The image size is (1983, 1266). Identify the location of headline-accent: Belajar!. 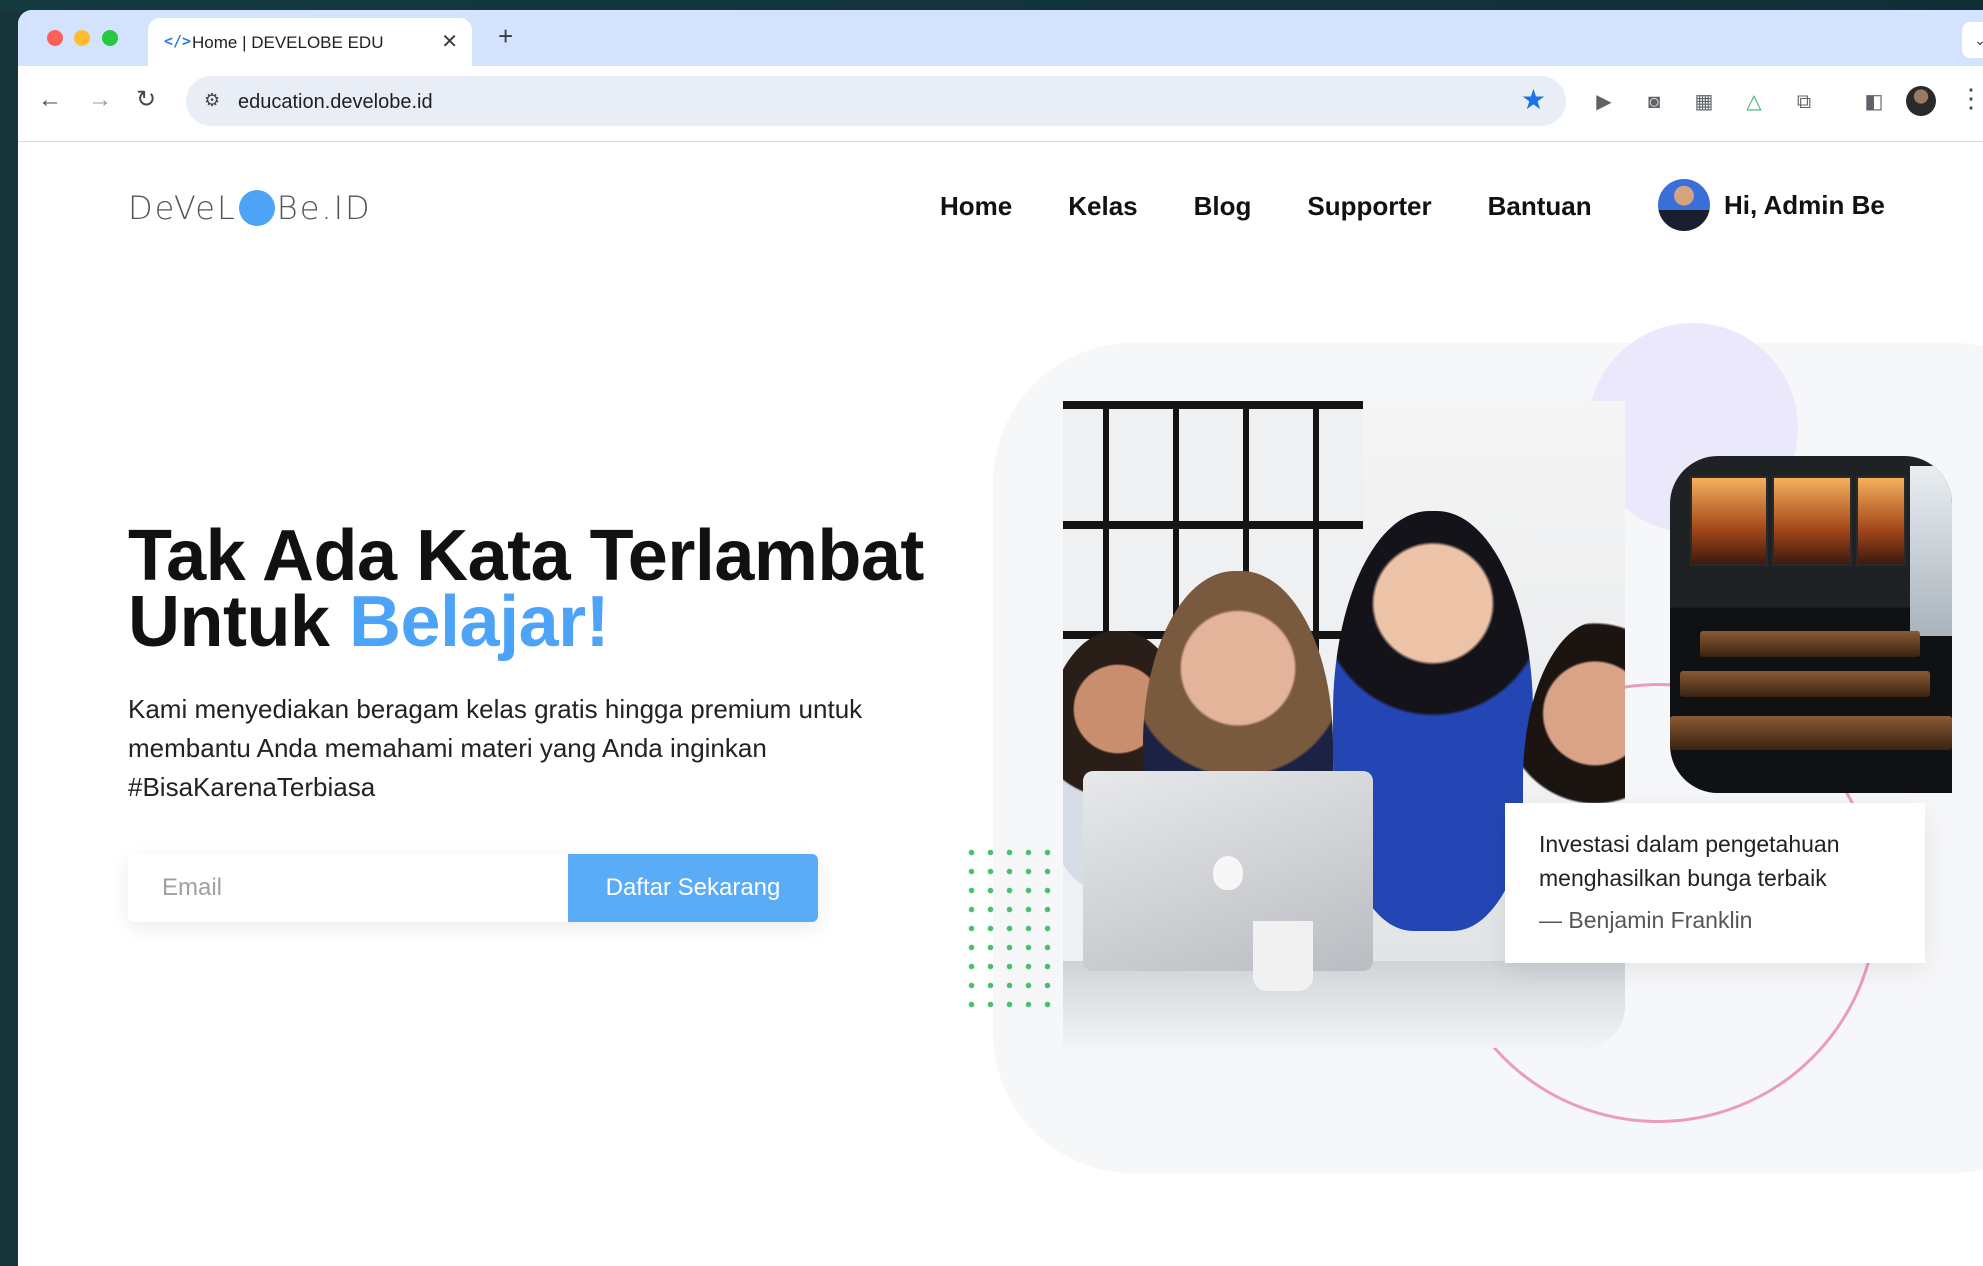
(479, 622).